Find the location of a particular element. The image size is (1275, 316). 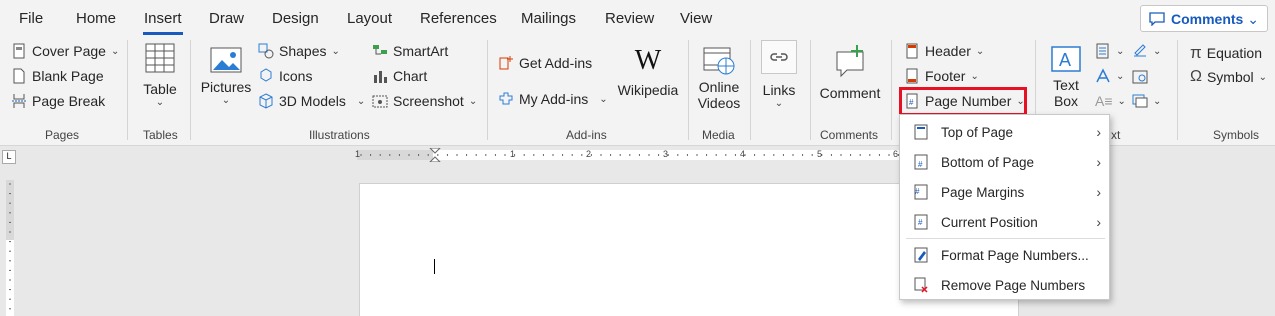

drop-cap-icon: A≡ is located at coordinates (1104, 101).